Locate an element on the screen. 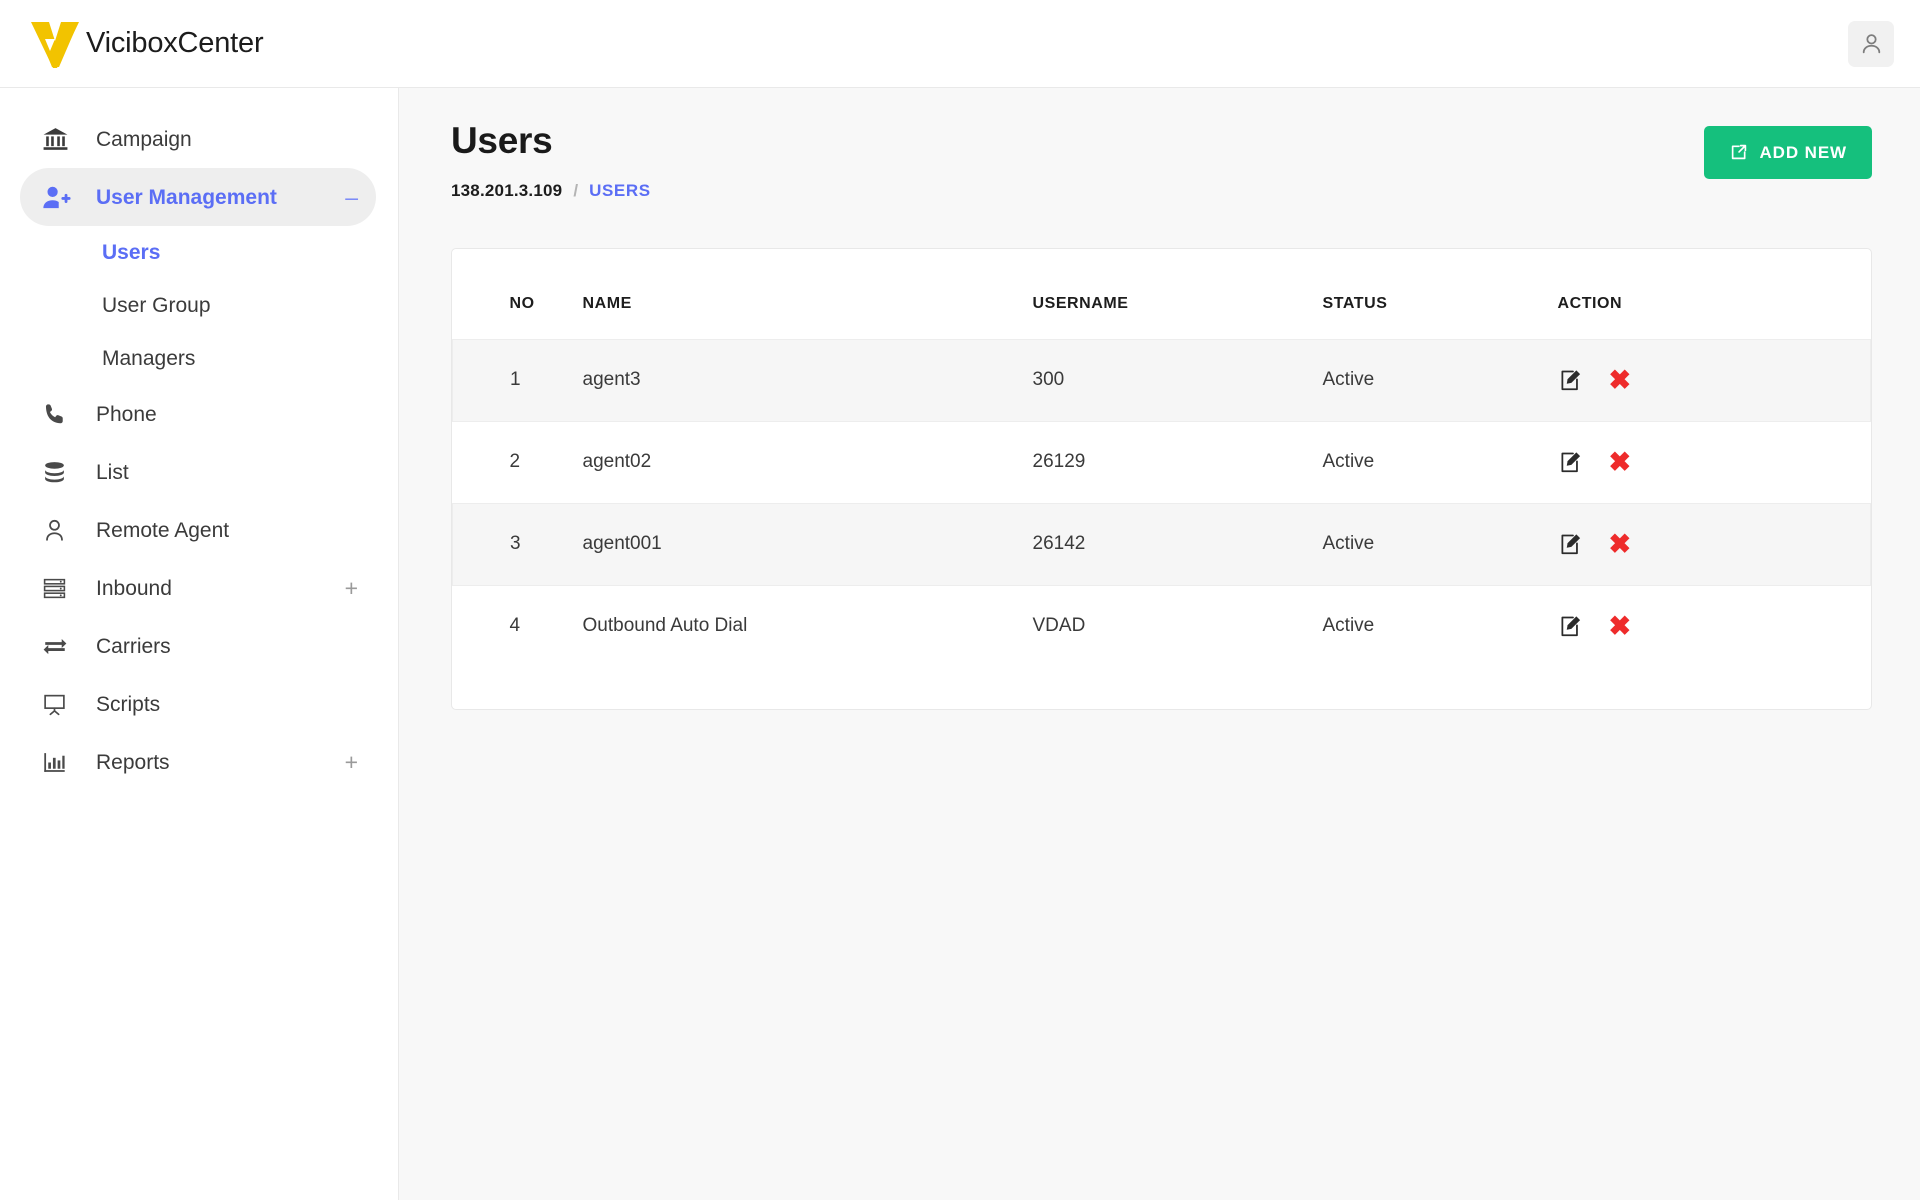 The width and height of the screenshot is (1920, 1200). column-header-name: NAME is located at coordinates (607, 303).